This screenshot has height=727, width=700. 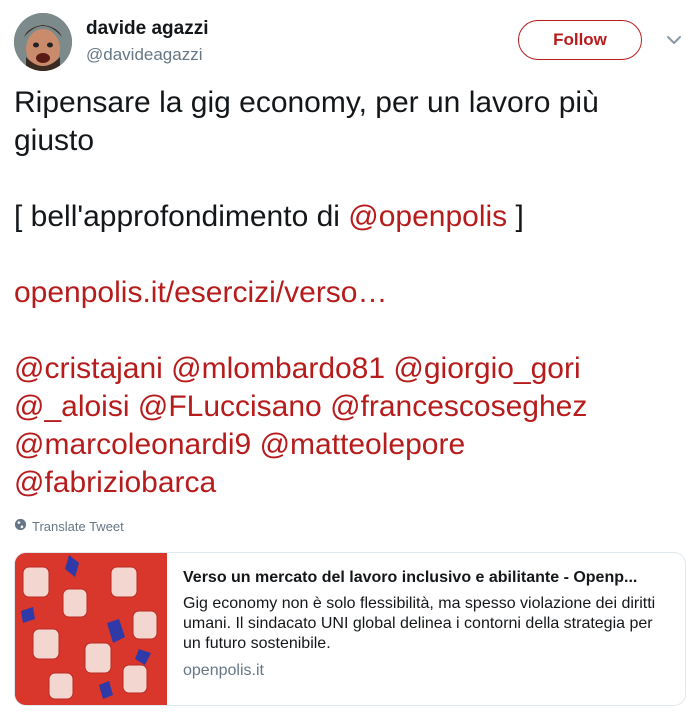 What do you see at coordinates (20, 526) in the screenshot?
I see `globe-icon` at bounding box center [20, 526].